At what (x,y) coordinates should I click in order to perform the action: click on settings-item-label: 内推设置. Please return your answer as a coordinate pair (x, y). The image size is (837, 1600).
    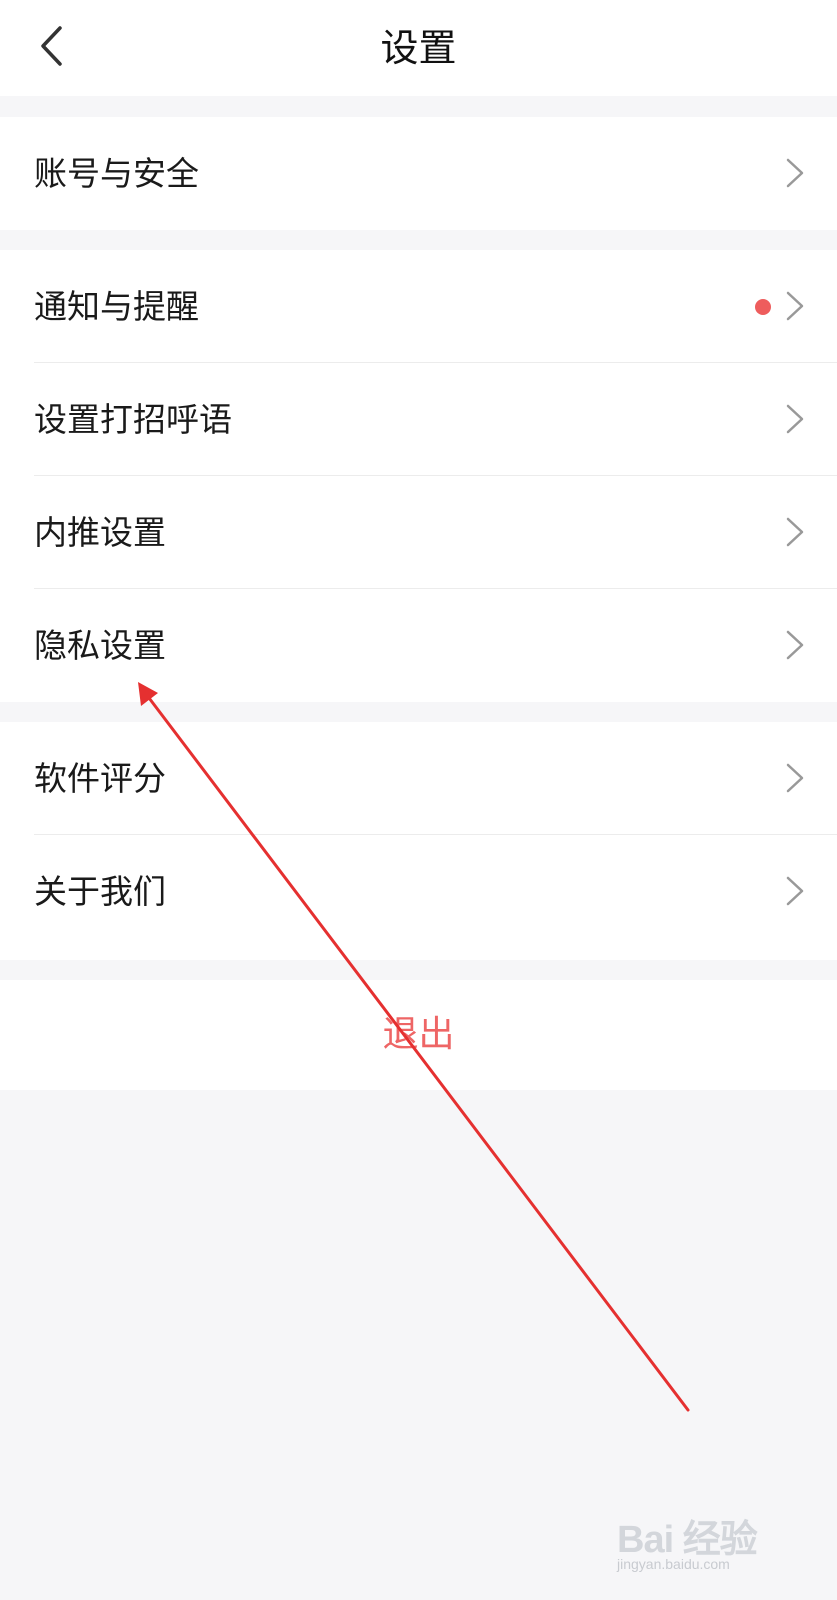
    Looking at the image, I should click on (100, 532).